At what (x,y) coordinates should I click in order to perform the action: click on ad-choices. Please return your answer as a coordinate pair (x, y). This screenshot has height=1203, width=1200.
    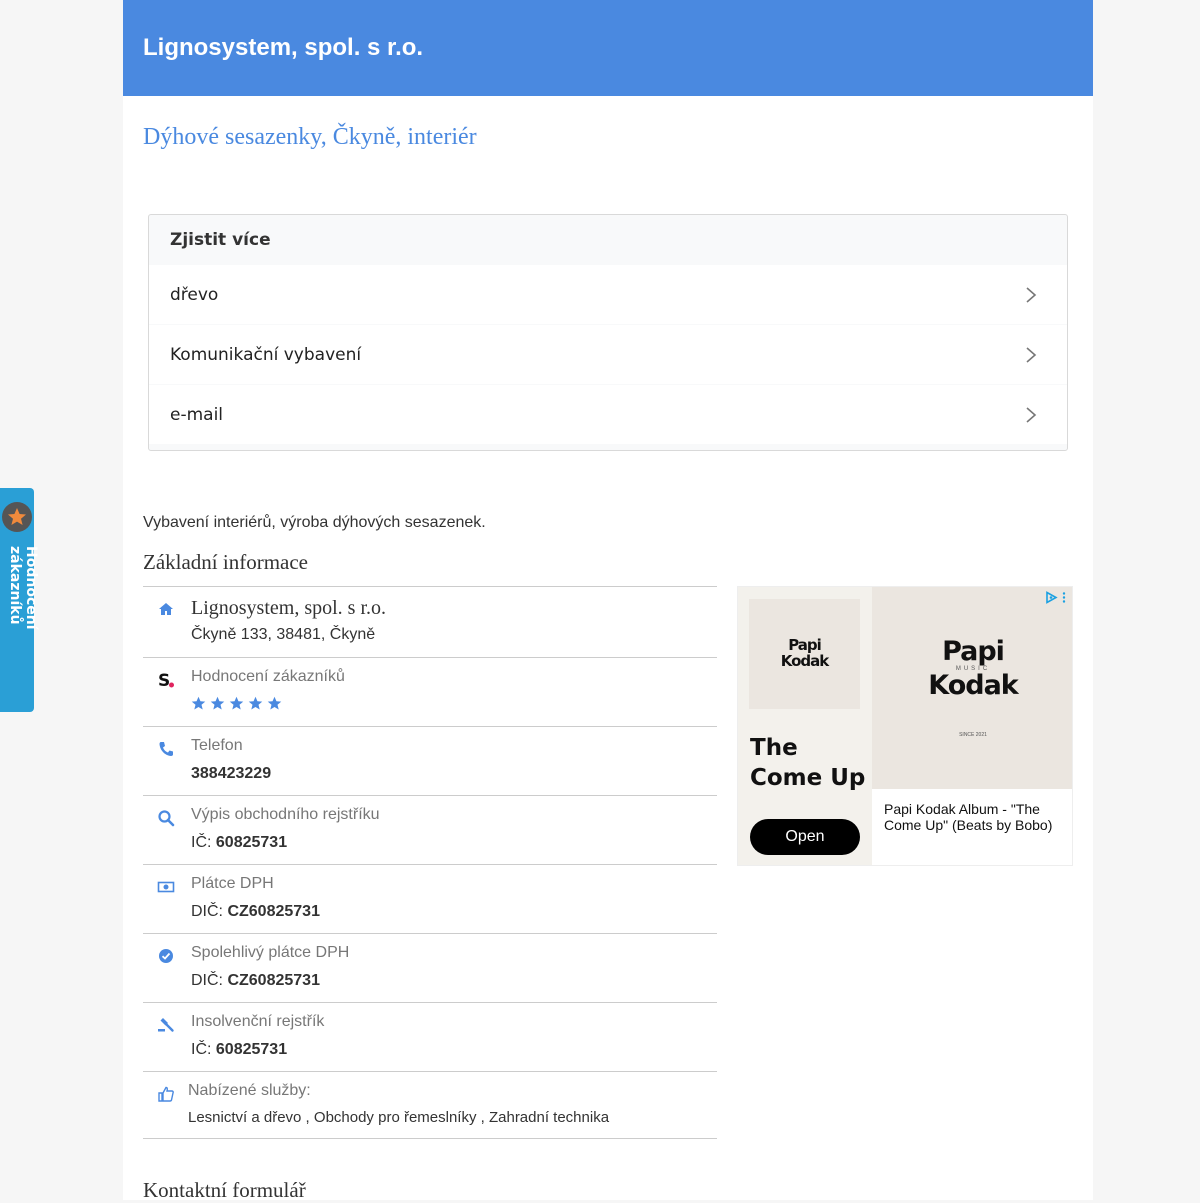
    Looking at the image, I should click on (1055, 597).